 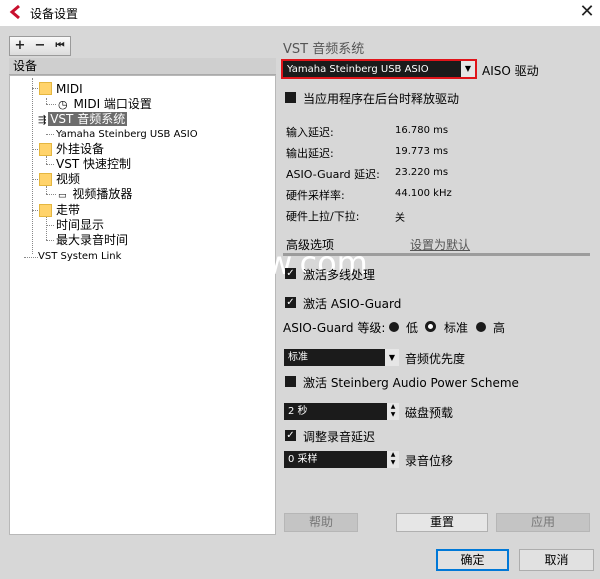 I want to click on record-shift-label: 录音位移, so click(x=429, y=461).